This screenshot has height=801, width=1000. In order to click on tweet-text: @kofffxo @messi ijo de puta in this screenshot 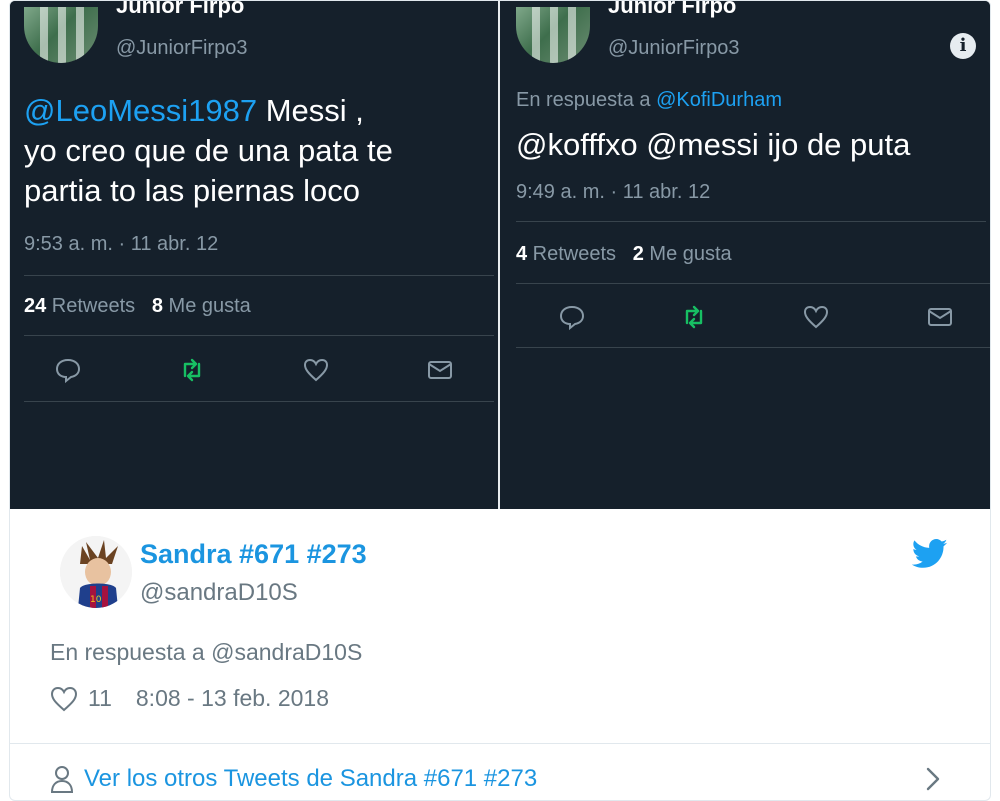, I will do `click(713, 144)`.